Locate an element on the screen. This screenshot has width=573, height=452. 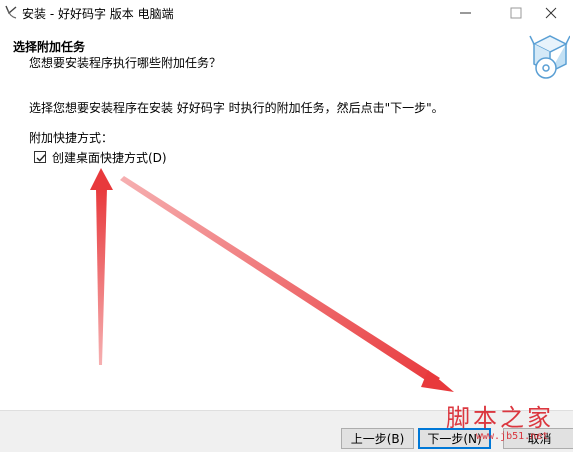
install-box-icon is located at coordinates (549, 58).